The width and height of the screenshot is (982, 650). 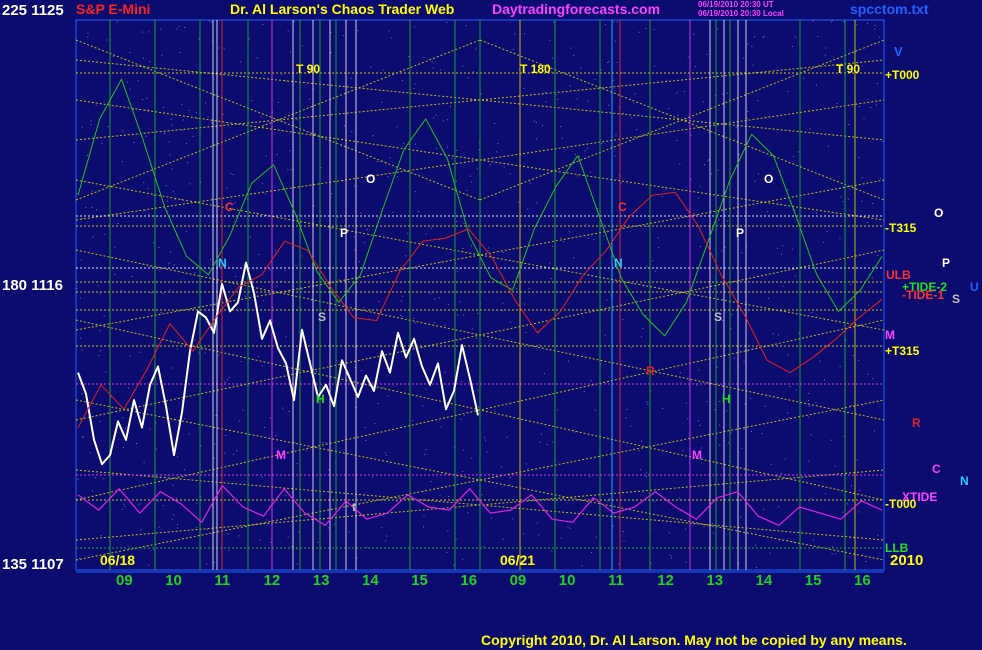 I want to click on marker-c-second: C, so click(x=622, y=207).